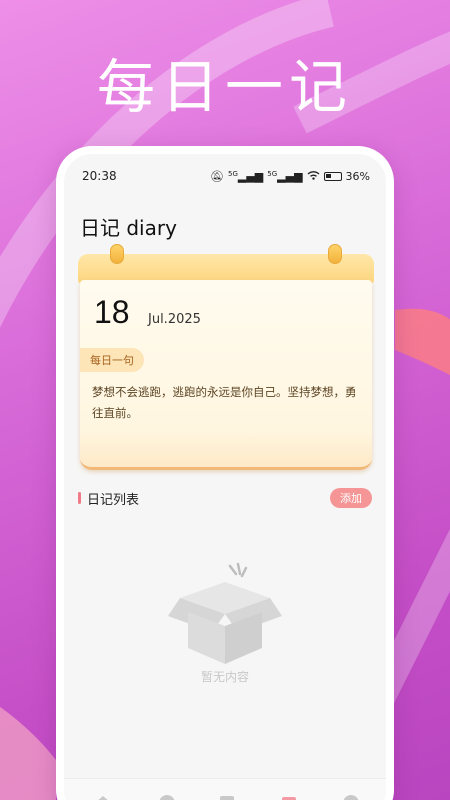 This screenshot has height=800, width=450. I want to click on diary-list-title-group: 日记列表, so click(108, 498).